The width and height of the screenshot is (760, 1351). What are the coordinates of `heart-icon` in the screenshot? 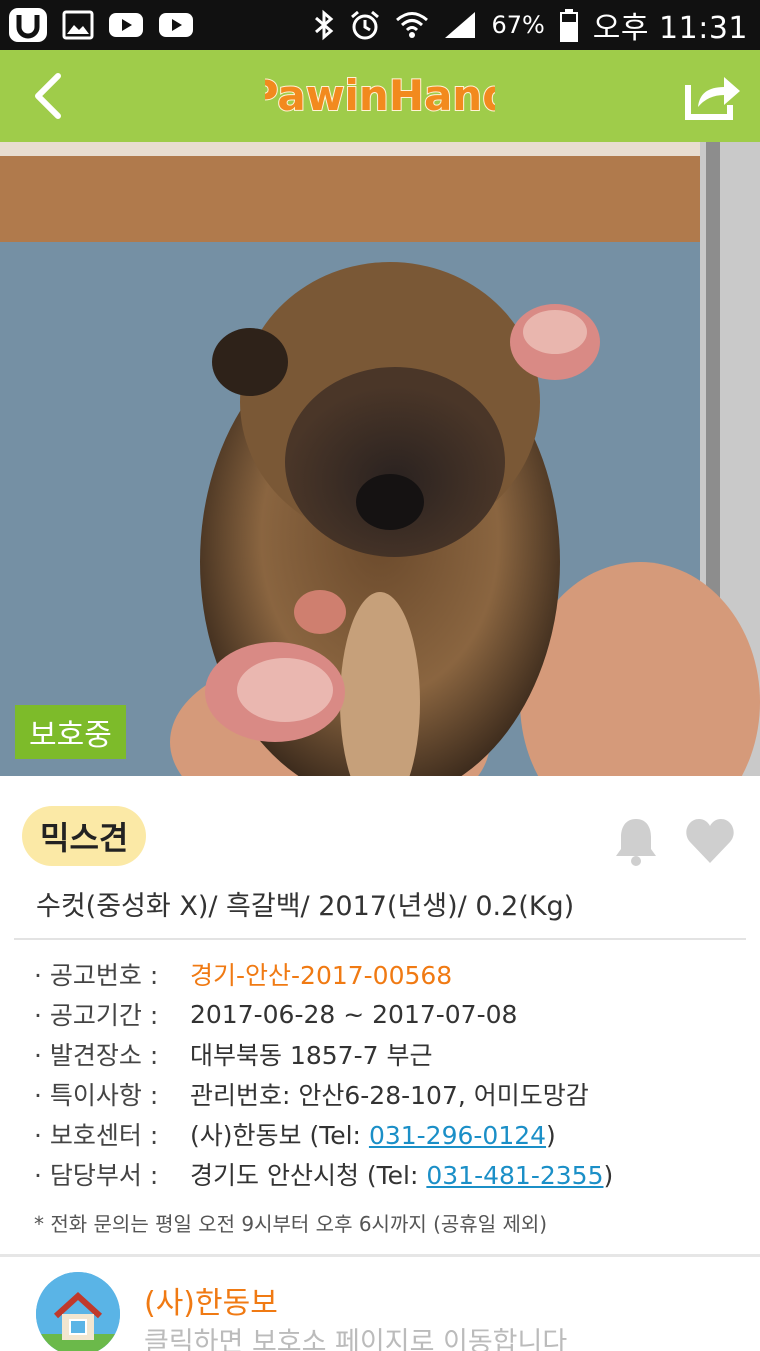 It's located at (710, 841).